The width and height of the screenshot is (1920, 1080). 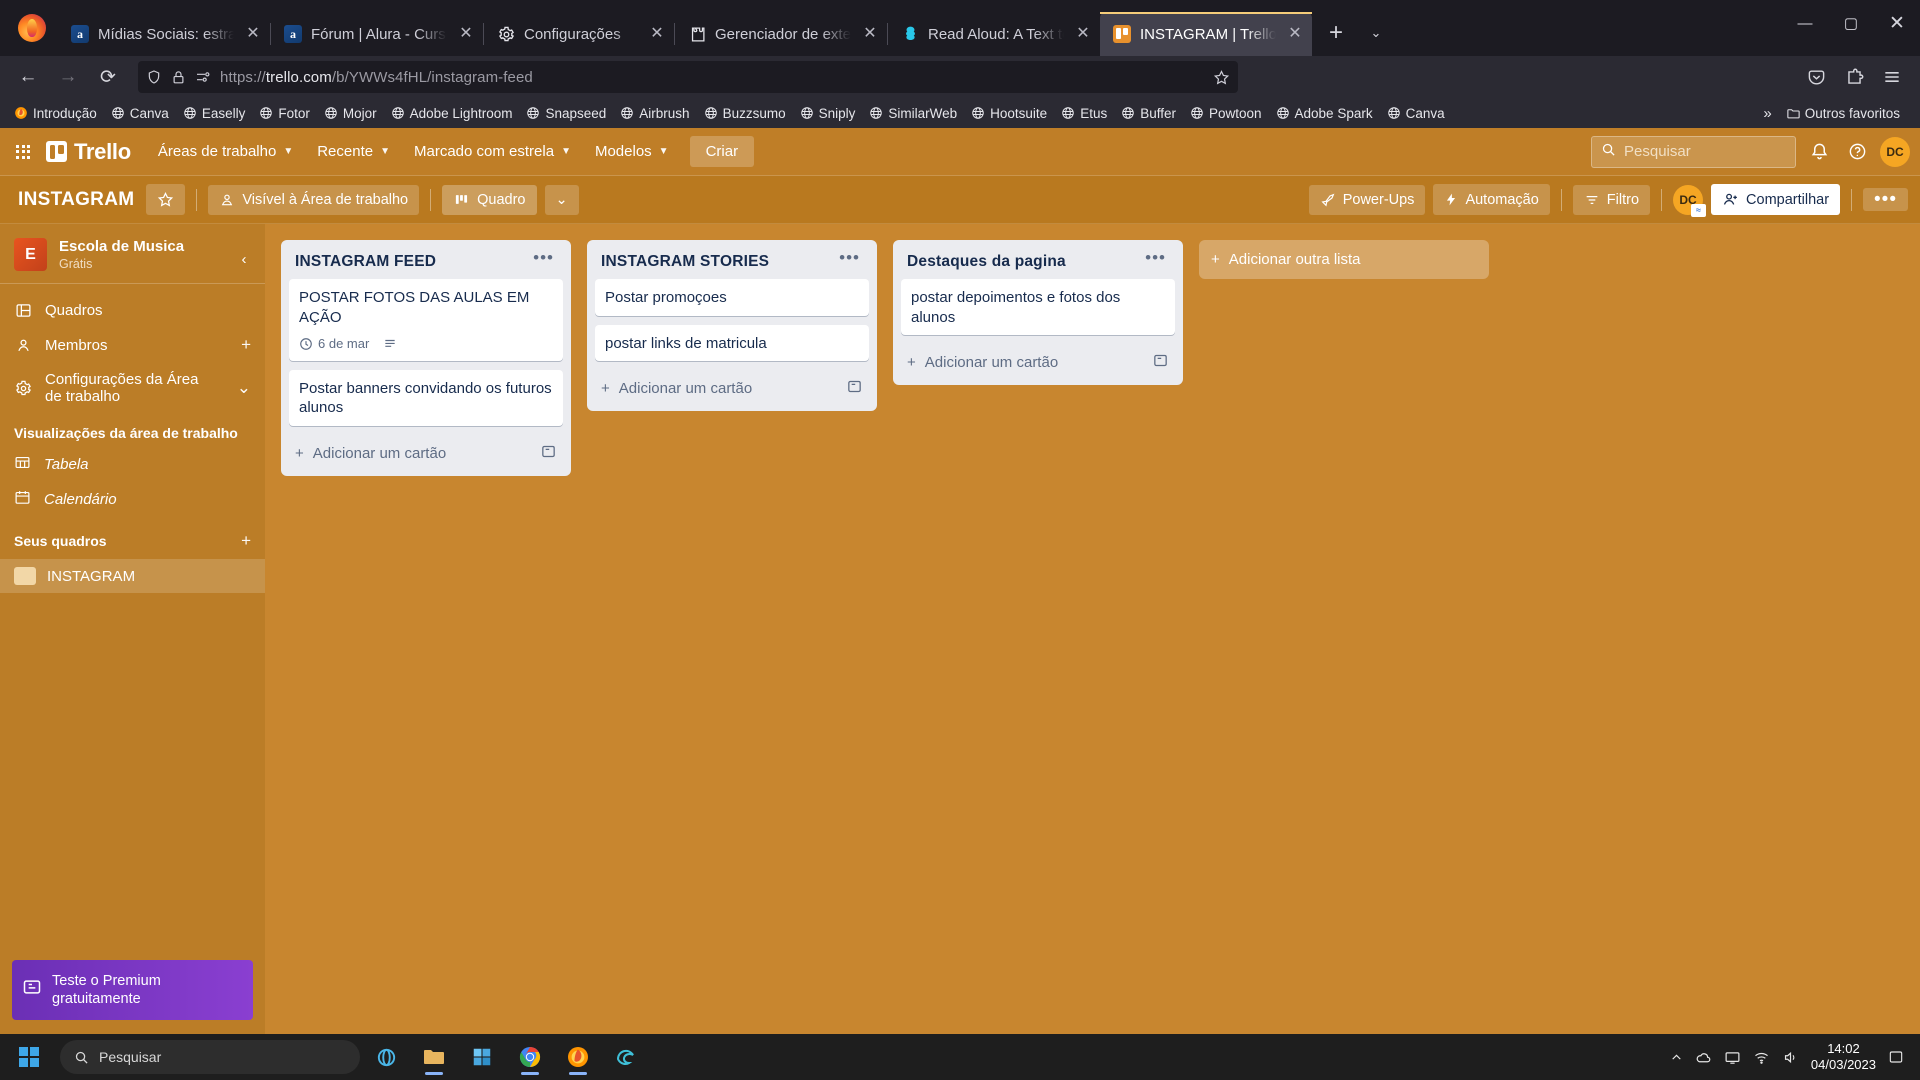 I want to click on sidebar-board-instagram: INSTAGRAM, so click(x=132, y=576).